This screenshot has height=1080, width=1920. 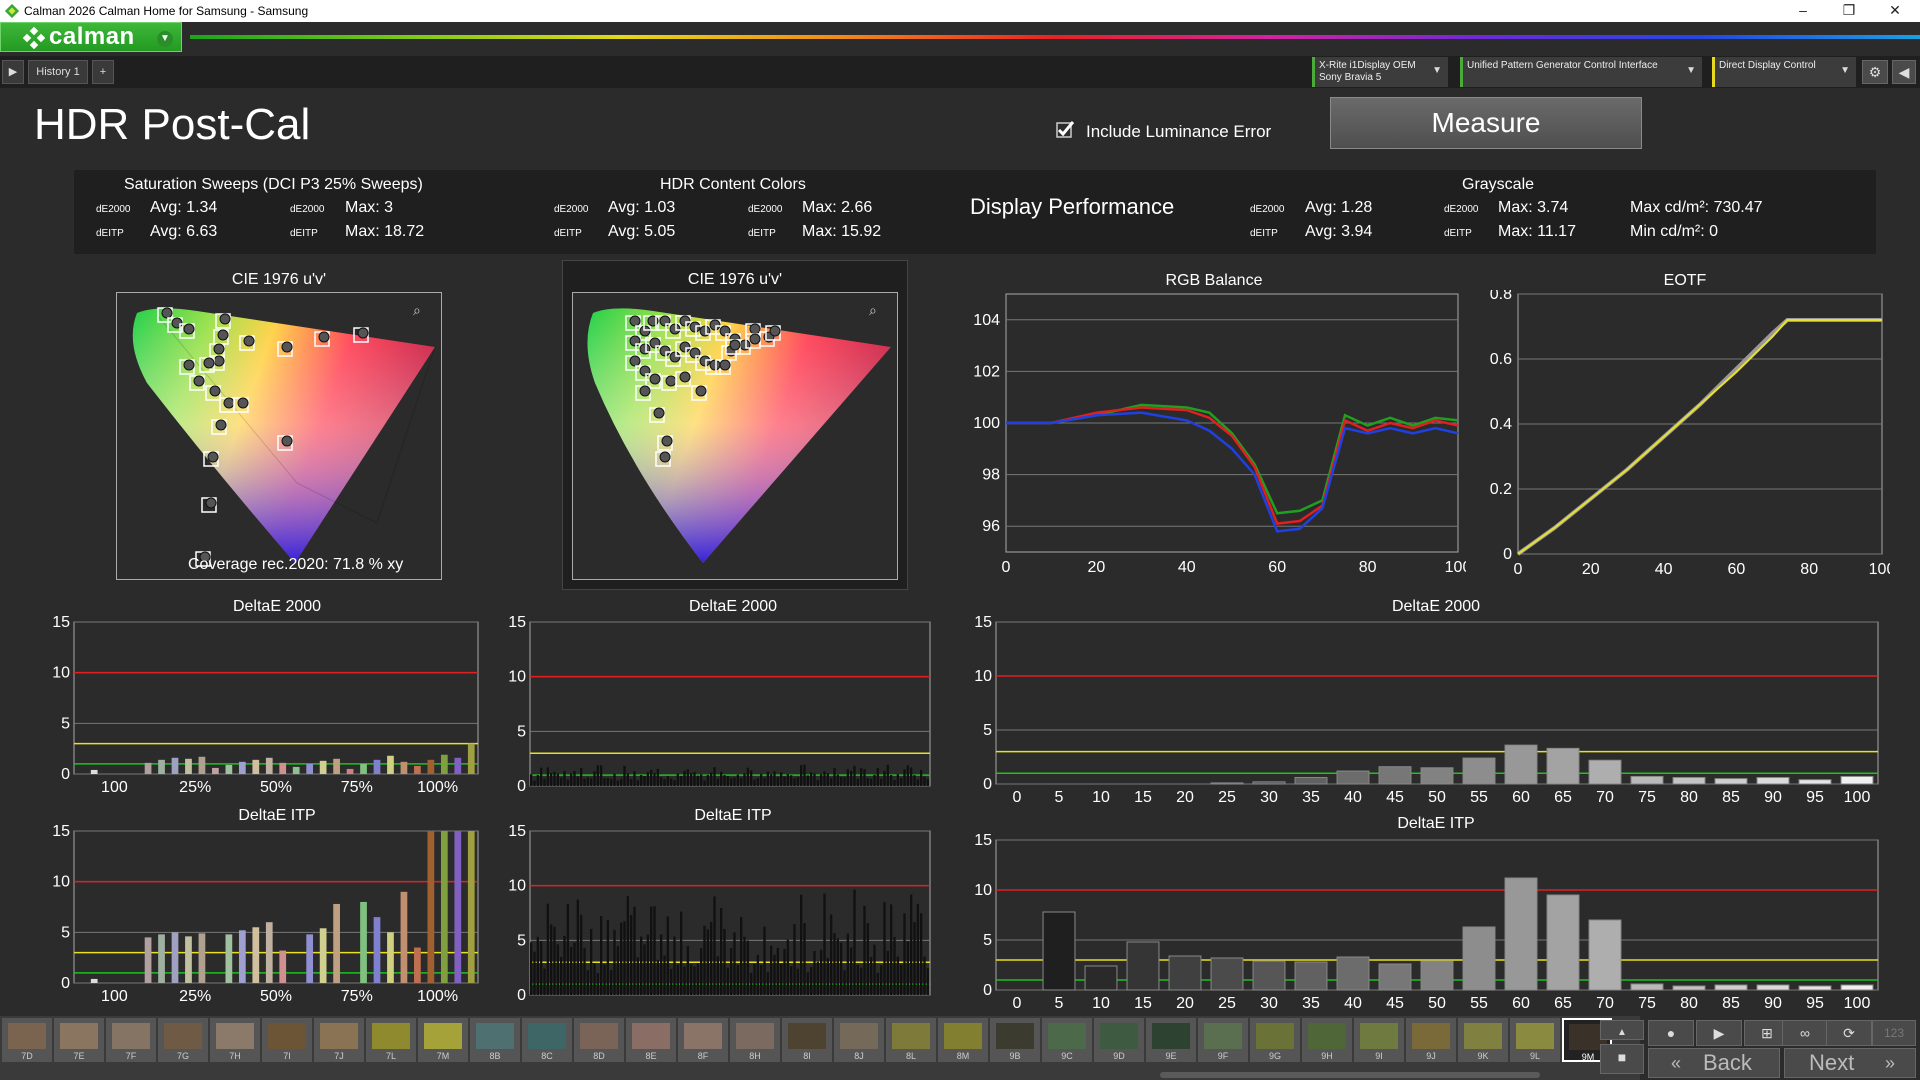 I want to click on measure-button: Measure, so click(x=1486, y=123).